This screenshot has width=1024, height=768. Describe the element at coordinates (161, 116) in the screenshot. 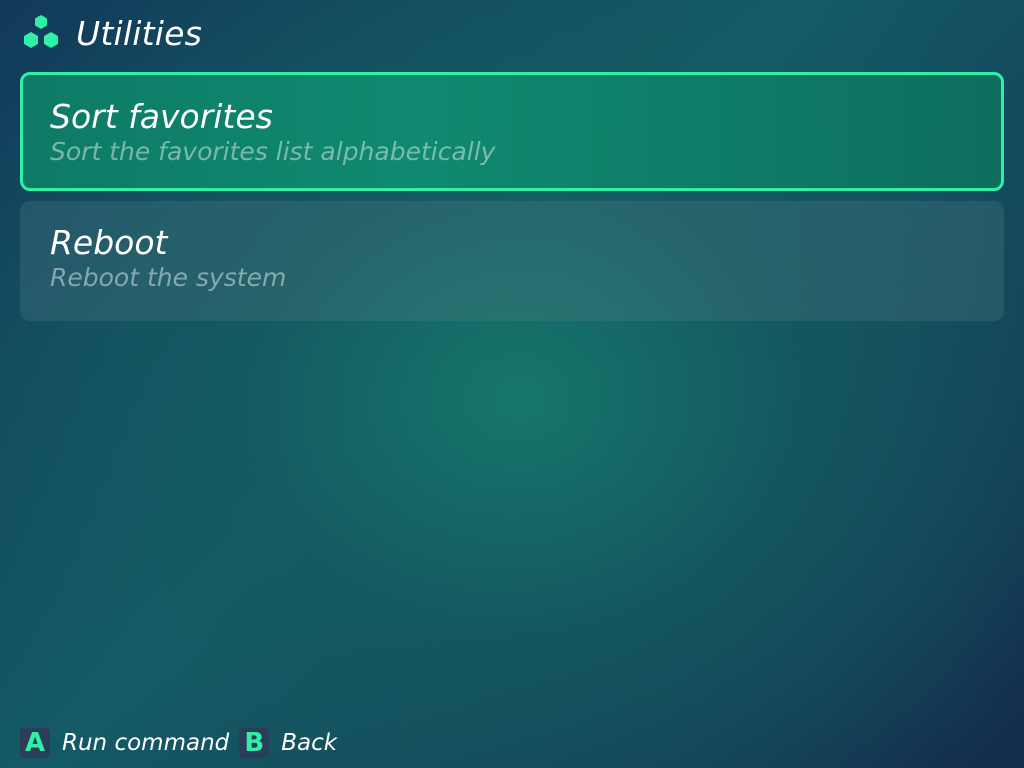

I see `menu-item-title: Sort favorites` at that location.